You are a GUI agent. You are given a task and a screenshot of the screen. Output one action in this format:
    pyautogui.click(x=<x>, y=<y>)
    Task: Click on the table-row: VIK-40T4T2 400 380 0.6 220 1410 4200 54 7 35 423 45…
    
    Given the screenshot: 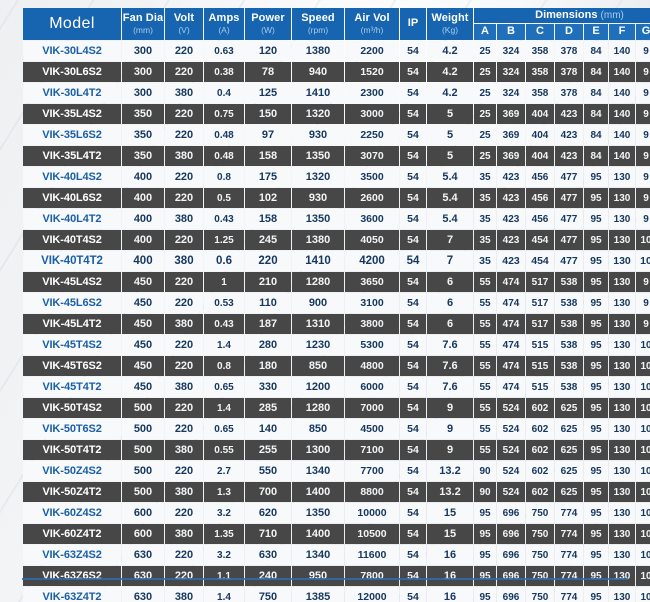 What is the action you would take?
    pyautogui.click(x=336, y=261)
    